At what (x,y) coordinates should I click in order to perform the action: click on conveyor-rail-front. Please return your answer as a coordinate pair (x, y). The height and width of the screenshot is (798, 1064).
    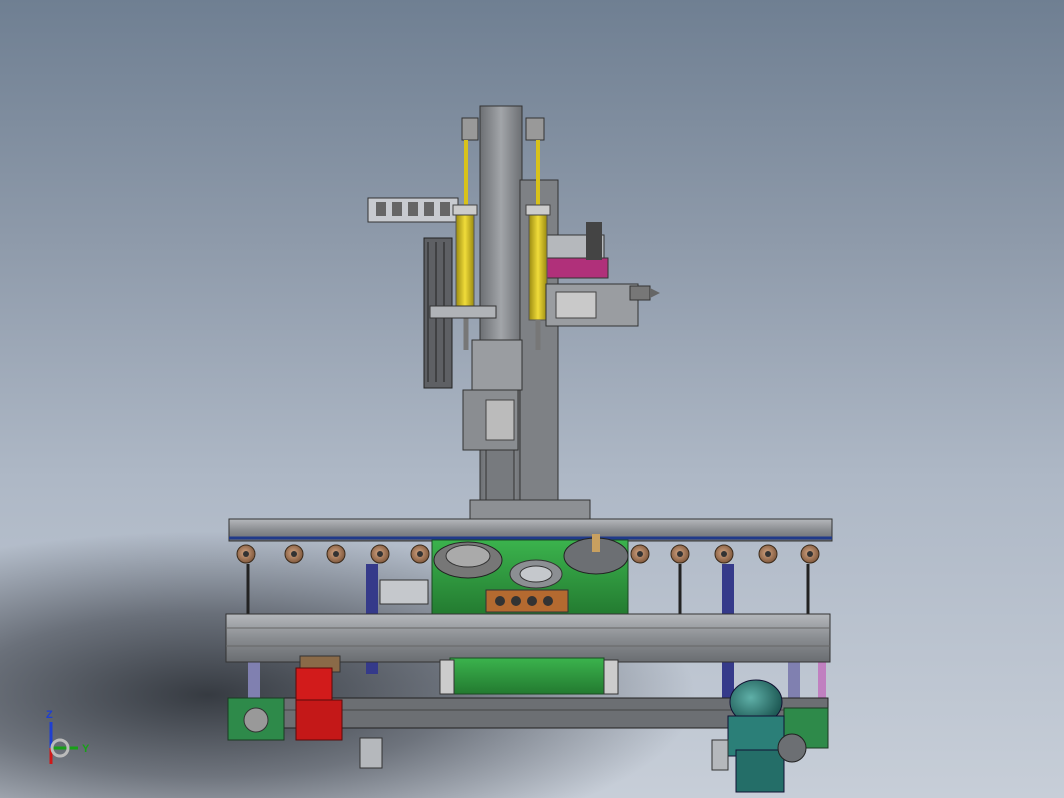
    Looking at the image, I should click on (528, 638).